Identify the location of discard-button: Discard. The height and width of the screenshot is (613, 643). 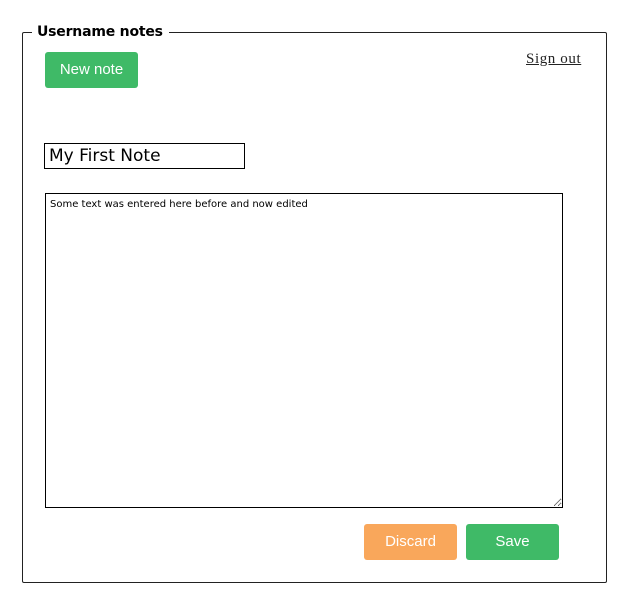
(410, 542).